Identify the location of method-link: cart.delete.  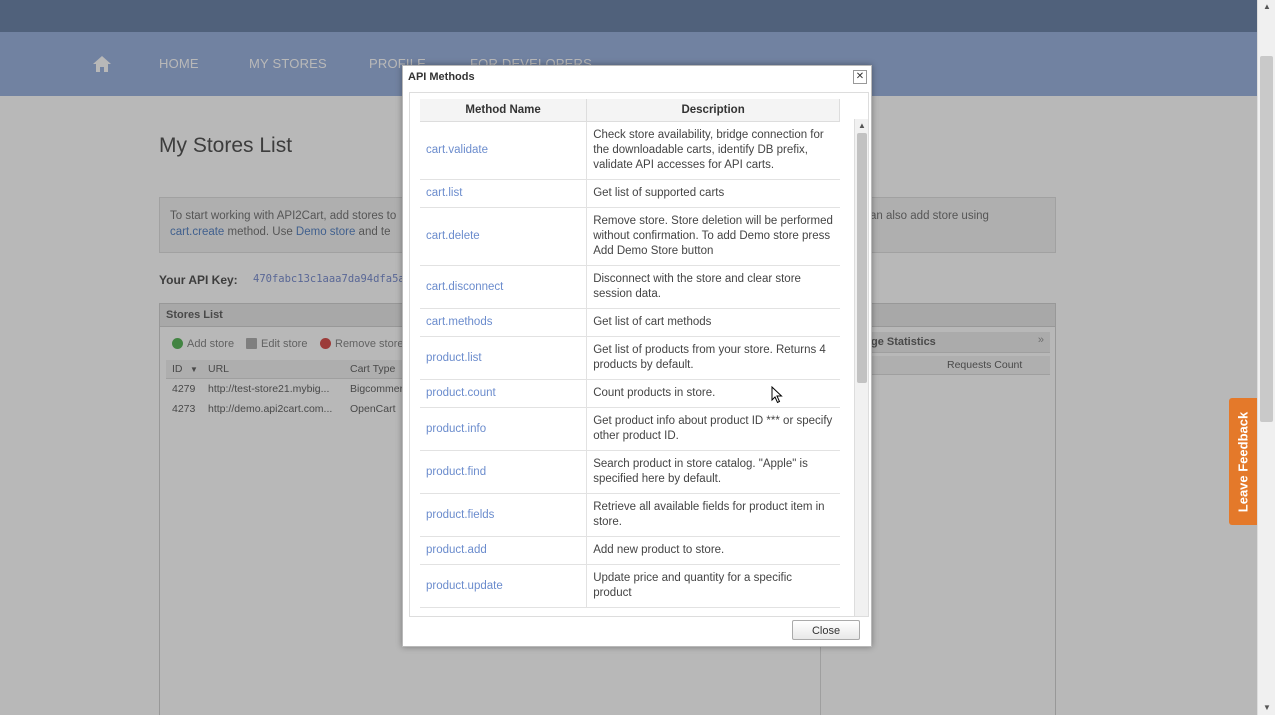
(504, 236).